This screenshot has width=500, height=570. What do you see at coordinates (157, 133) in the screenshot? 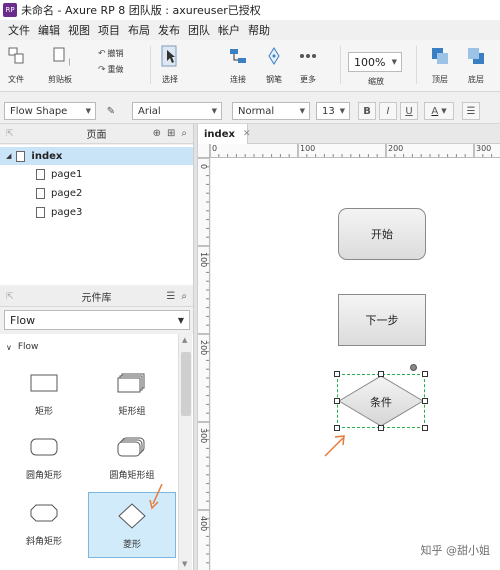
I see `add-page-icon: ⊕` at bounding box center [157, 133].